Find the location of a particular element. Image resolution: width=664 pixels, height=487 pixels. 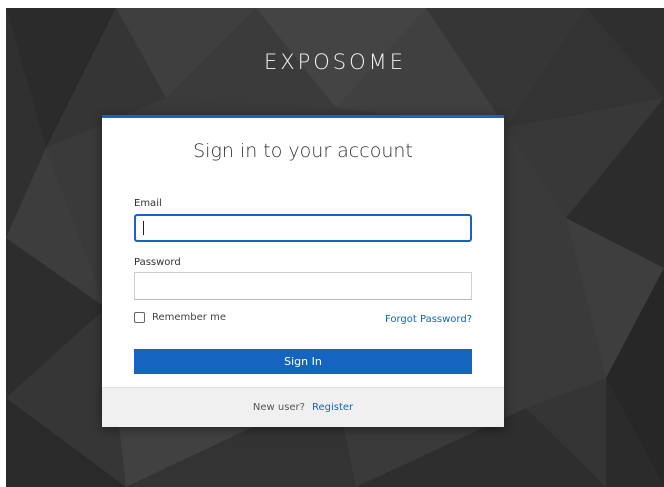

password-label: Password is located at coordinates (157, 262).